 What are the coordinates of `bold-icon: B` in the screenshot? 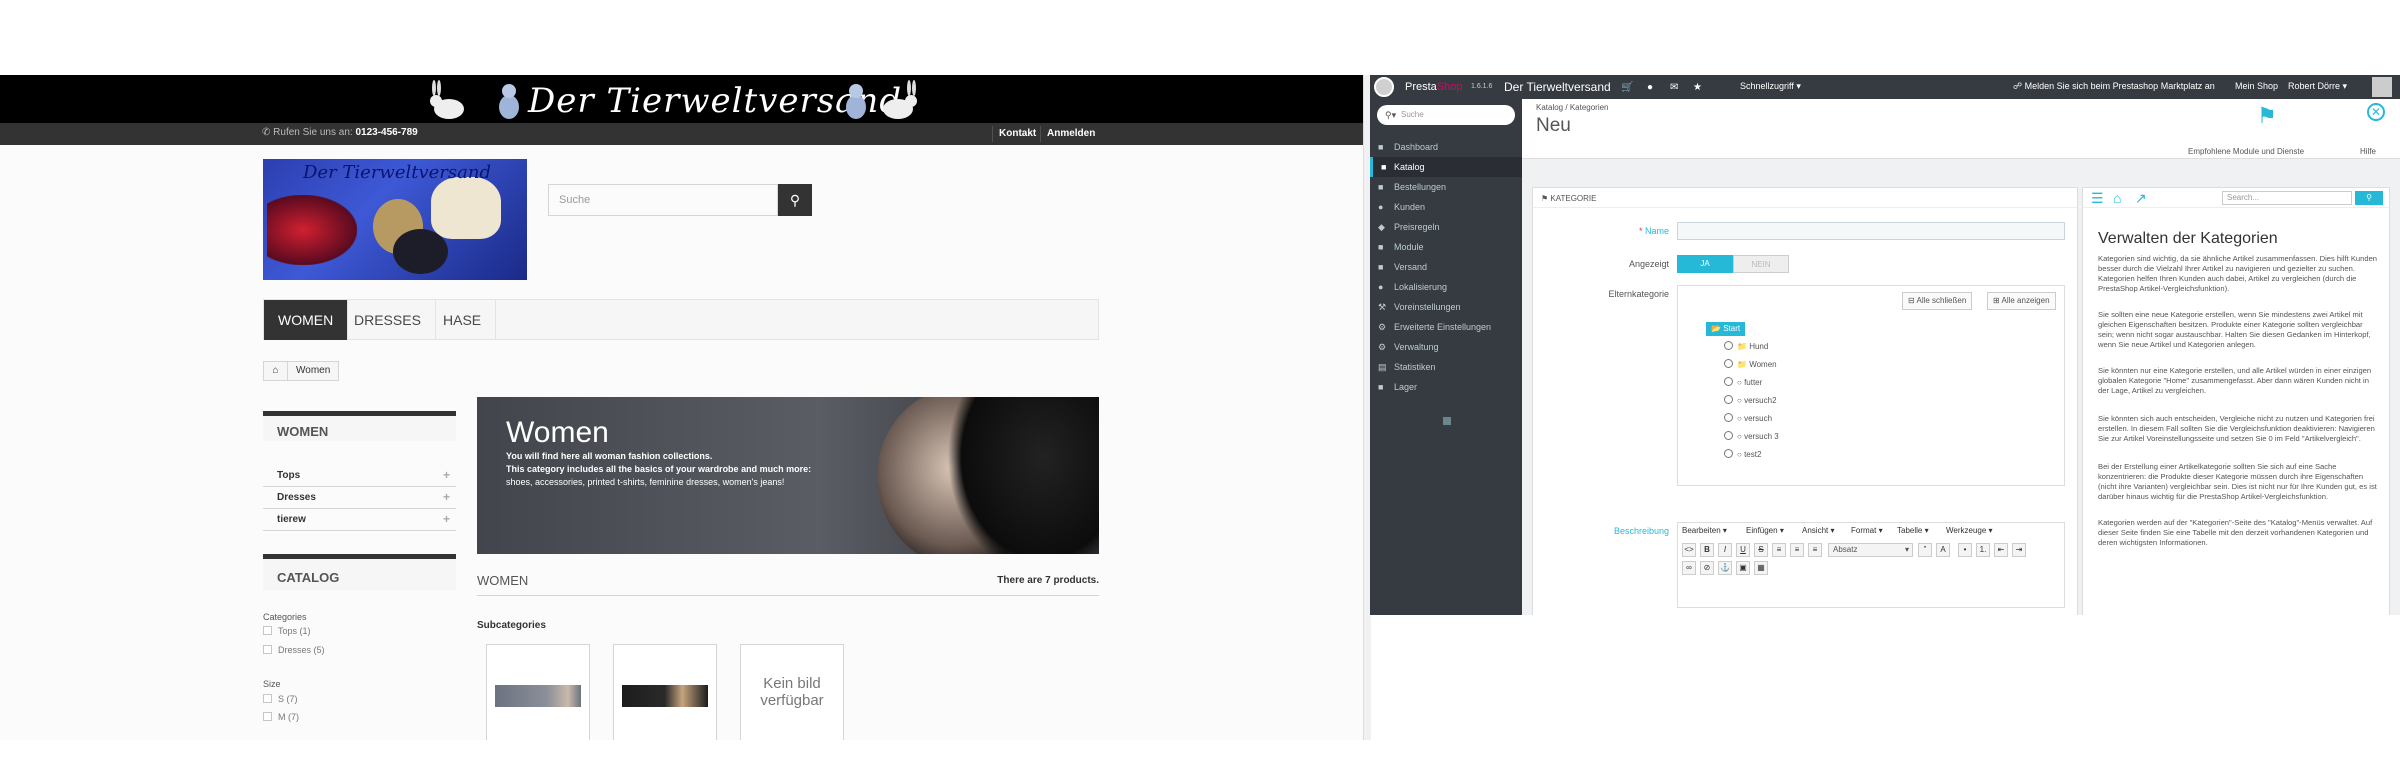 It's located at (1707, 550).